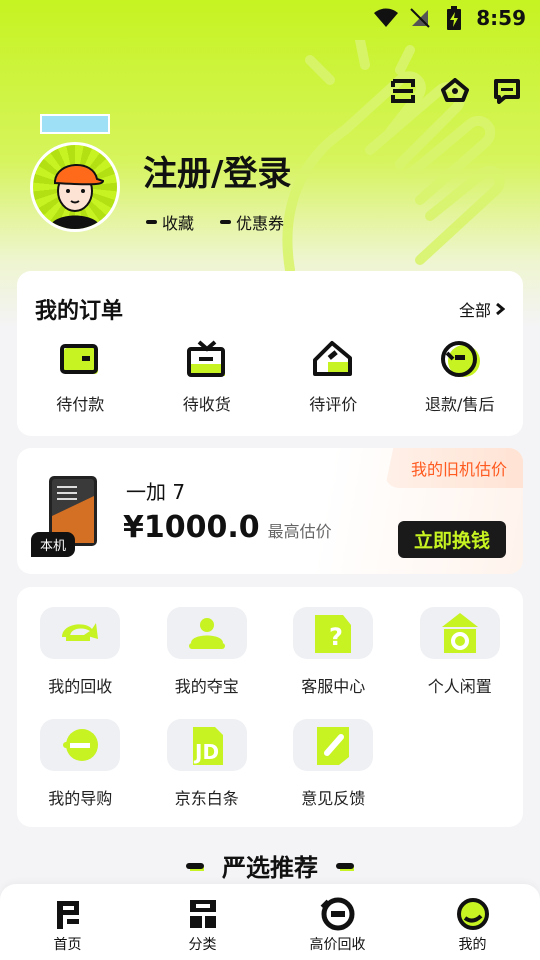 The height and width of the screenshot is (960, 540). Describe the element at coordinates (80, 633) in the screenshot. I see `recycle-icon` at that location.